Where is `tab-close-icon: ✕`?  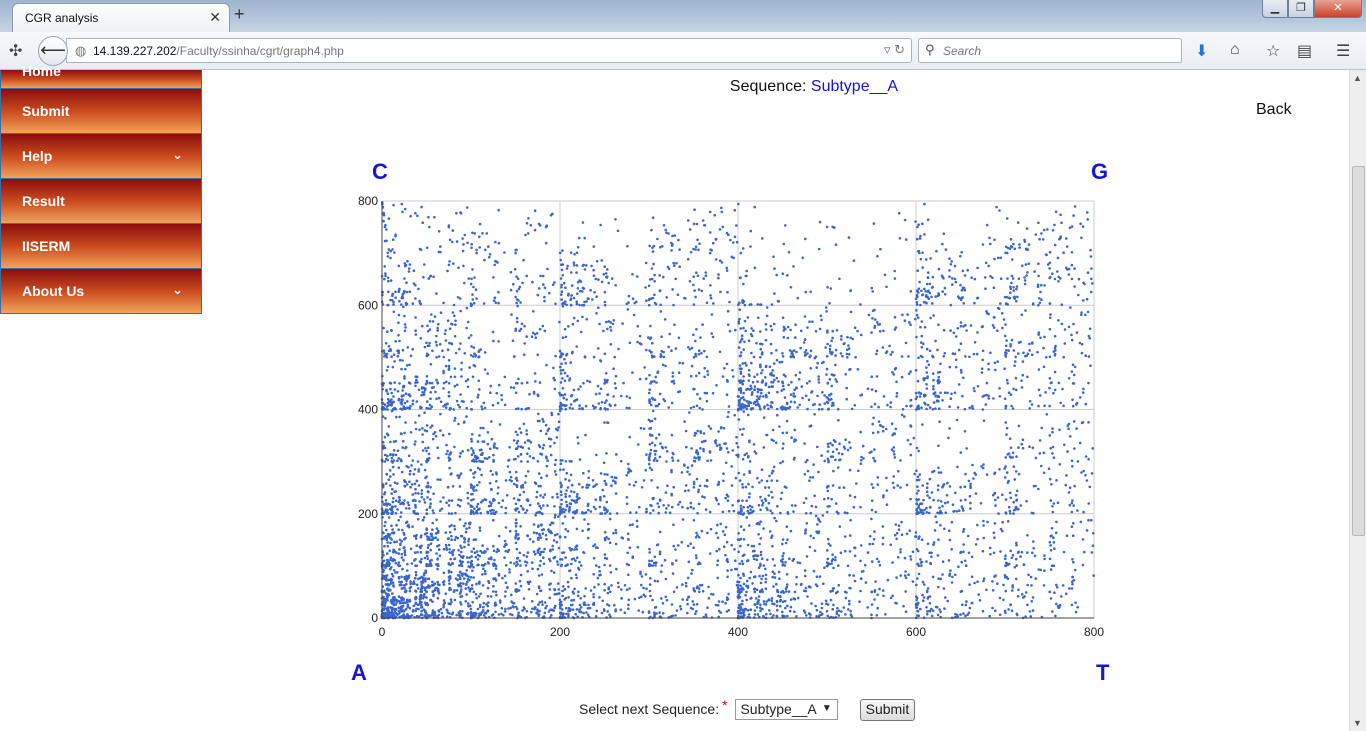 tab-close-icon: ✕ is located at coordinates (215, 17).